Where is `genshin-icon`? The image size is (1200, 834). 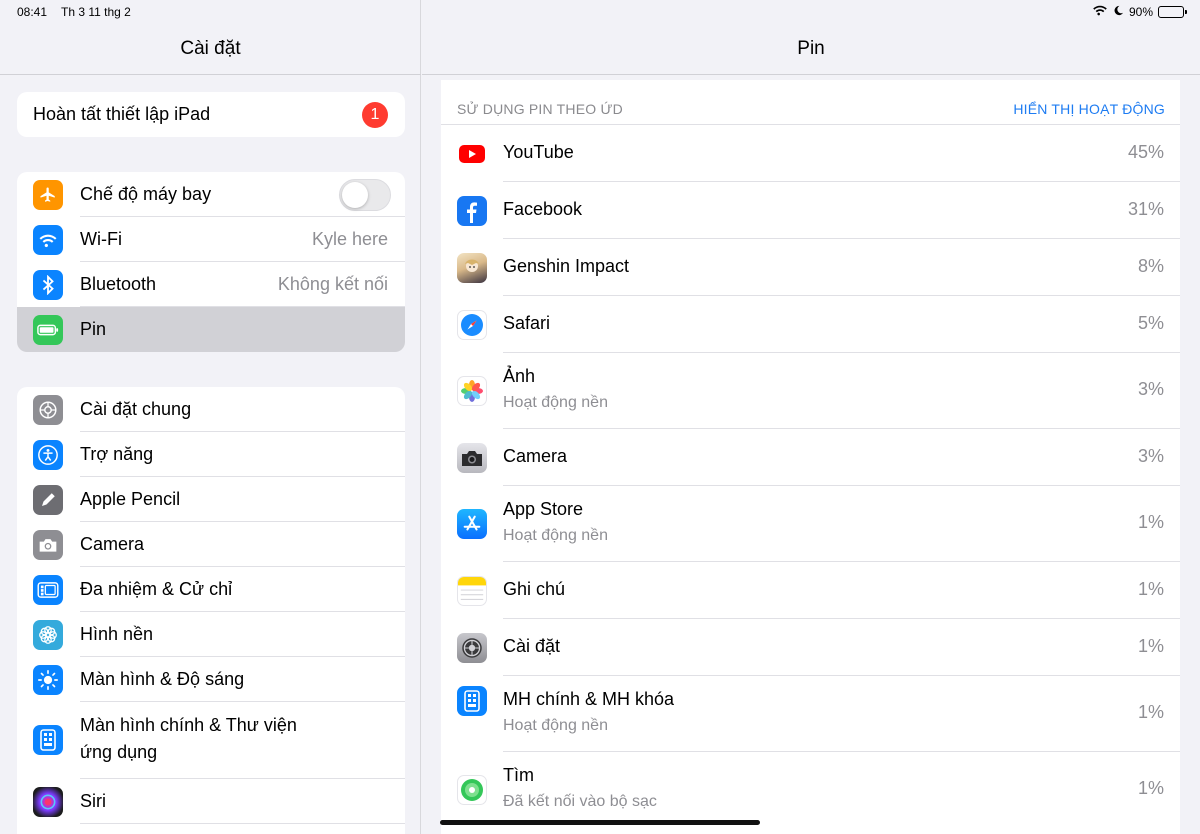
genshin-icon is located at coordinates (472, 268).